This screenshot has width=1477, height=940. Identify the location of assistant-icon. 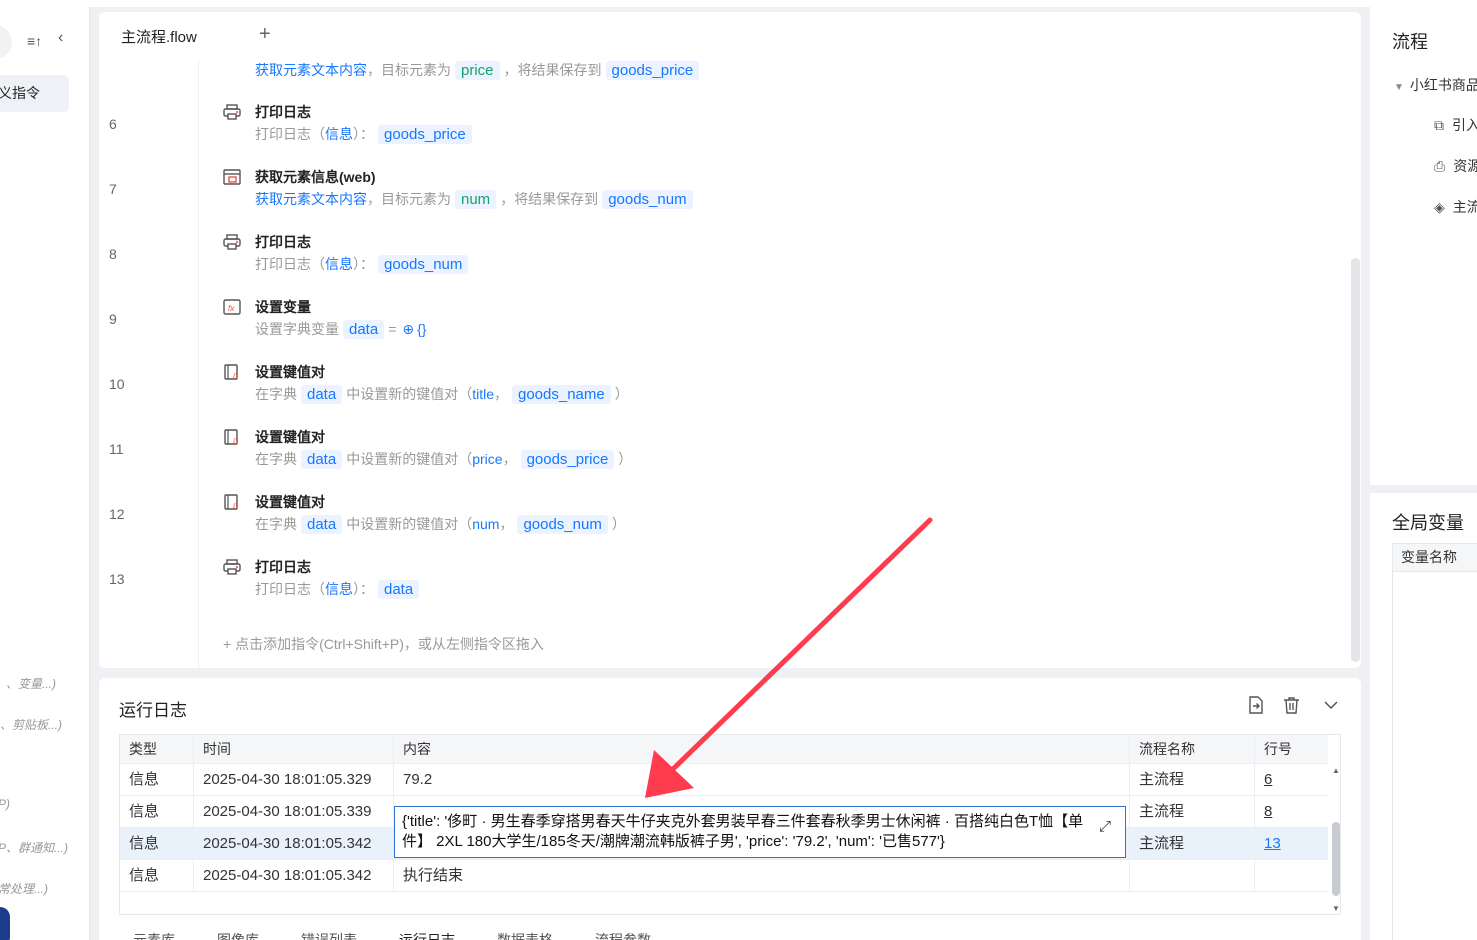
(5, 923).